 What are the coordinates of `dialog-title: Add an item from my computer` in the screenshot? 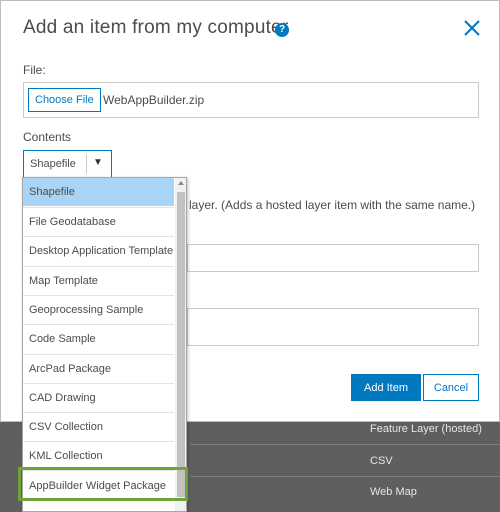 It's located at (156, 27).